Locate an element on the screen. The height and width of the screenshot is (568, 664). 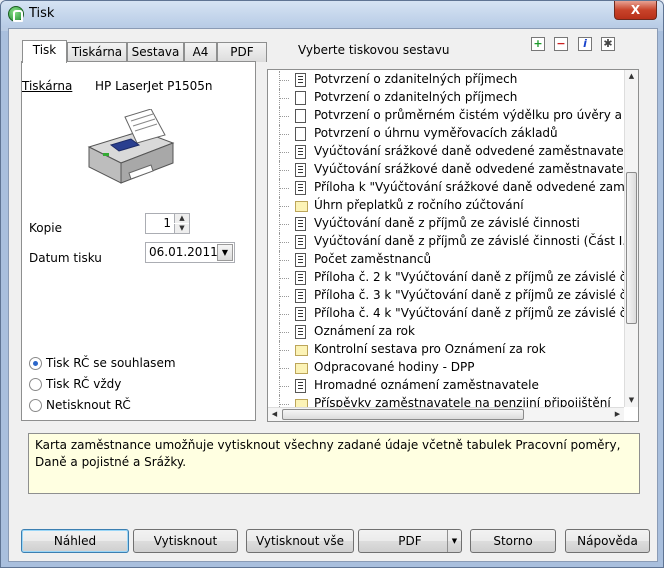
tab-a4: A4 is located at coordinates (200, 52).